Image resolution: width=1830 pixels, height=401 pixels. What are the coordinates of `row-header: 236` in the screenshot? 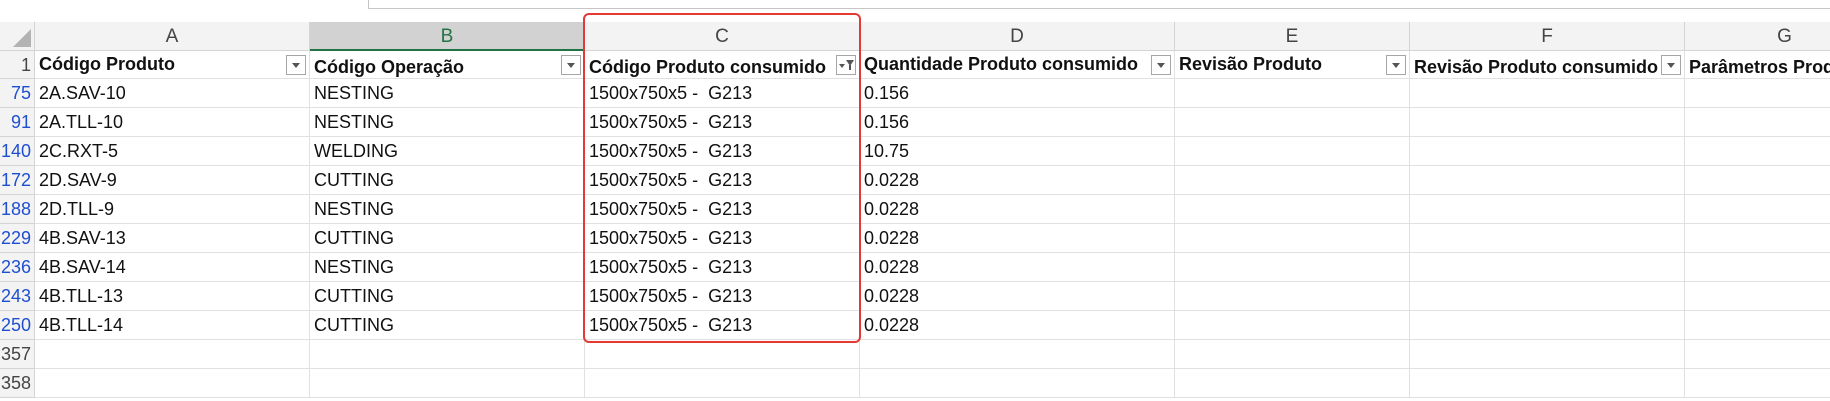 It's located at (17, 267).